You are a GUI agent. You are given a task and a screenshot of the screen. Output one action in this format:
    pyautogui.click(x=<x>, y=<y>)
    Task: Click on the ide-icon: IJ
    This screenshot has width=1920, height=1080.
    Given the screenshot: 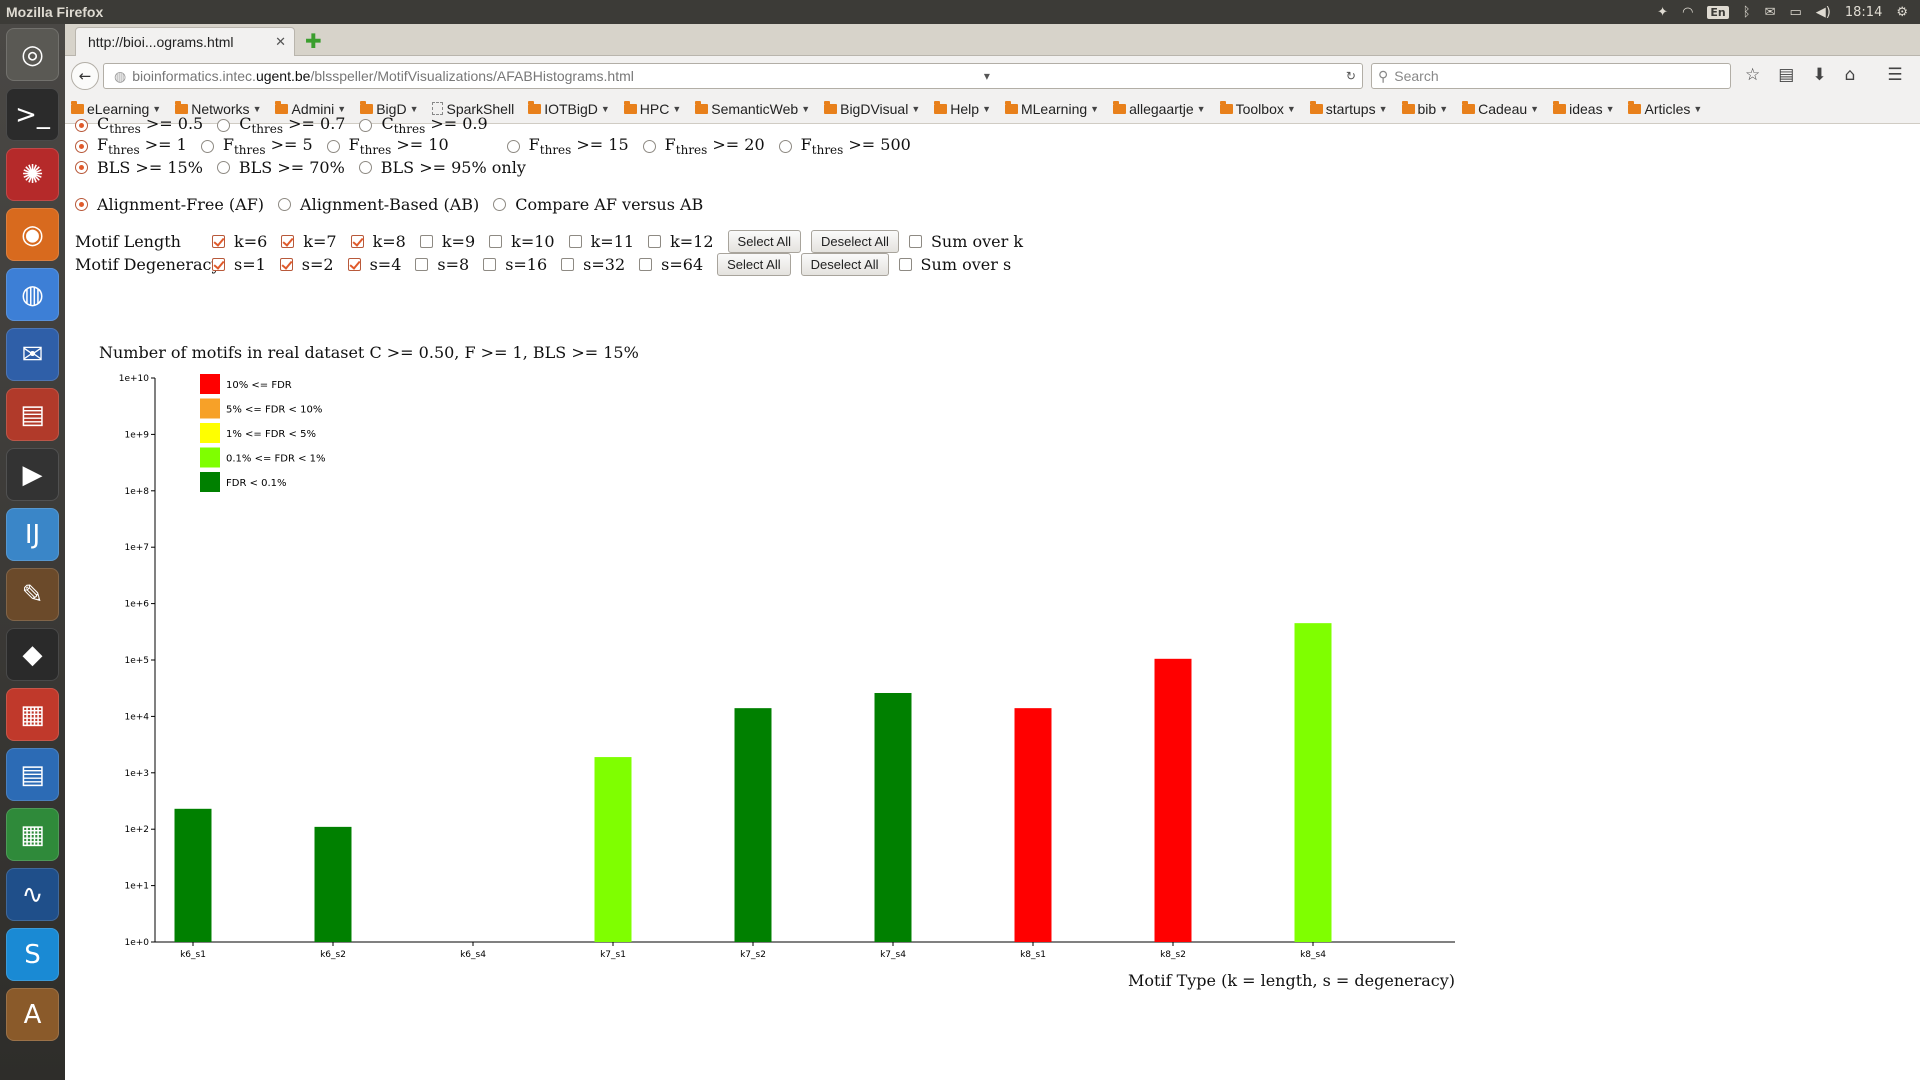 What is the action you would take?
    pyautogui.click(x=32, y=534)
    